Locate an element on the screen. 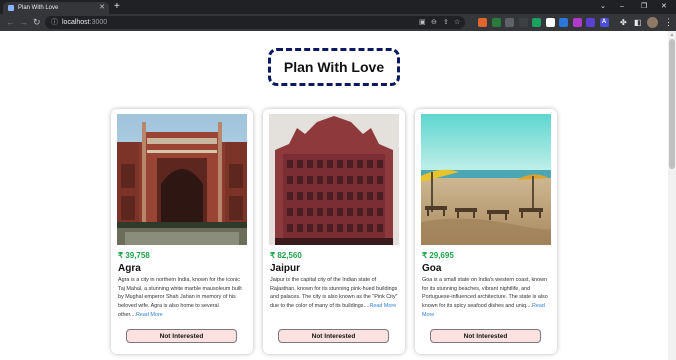  qr-code-icon: ▣ is located at coordinates (422, 22).